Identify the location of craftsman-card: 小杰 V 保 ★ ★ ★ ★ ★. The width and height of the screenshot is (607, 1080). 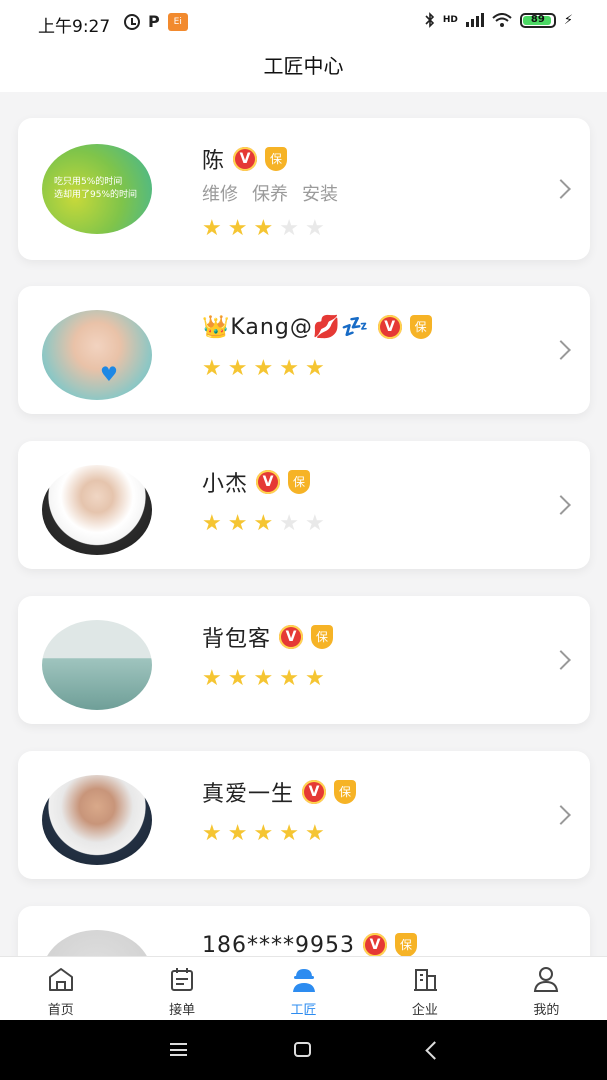
(304, 505).